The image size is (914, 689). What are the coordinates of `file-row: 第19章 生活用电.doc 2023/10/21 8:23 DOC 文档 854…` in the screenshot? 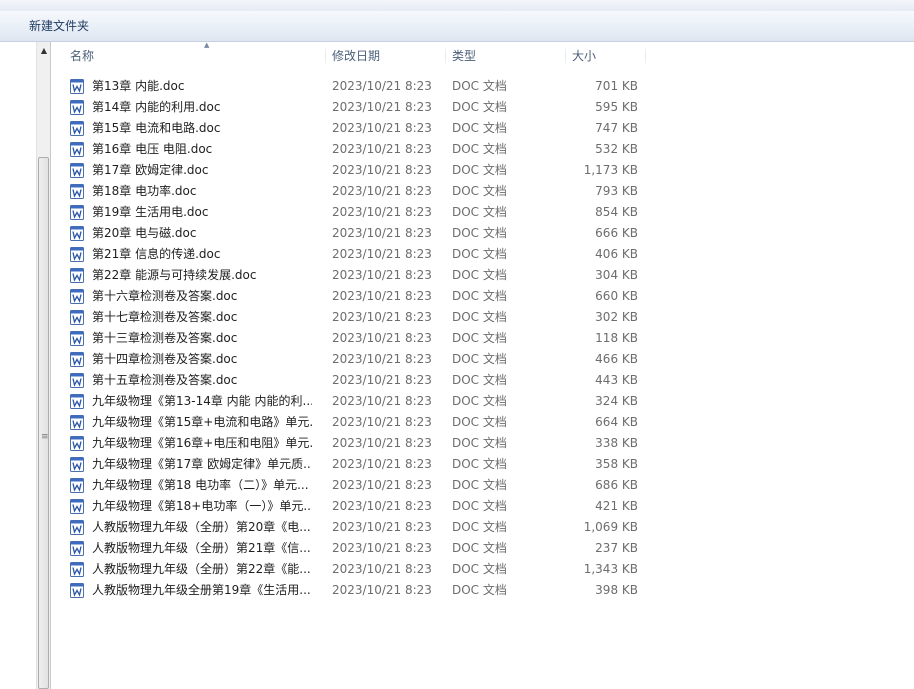 It's located at (358, 212).